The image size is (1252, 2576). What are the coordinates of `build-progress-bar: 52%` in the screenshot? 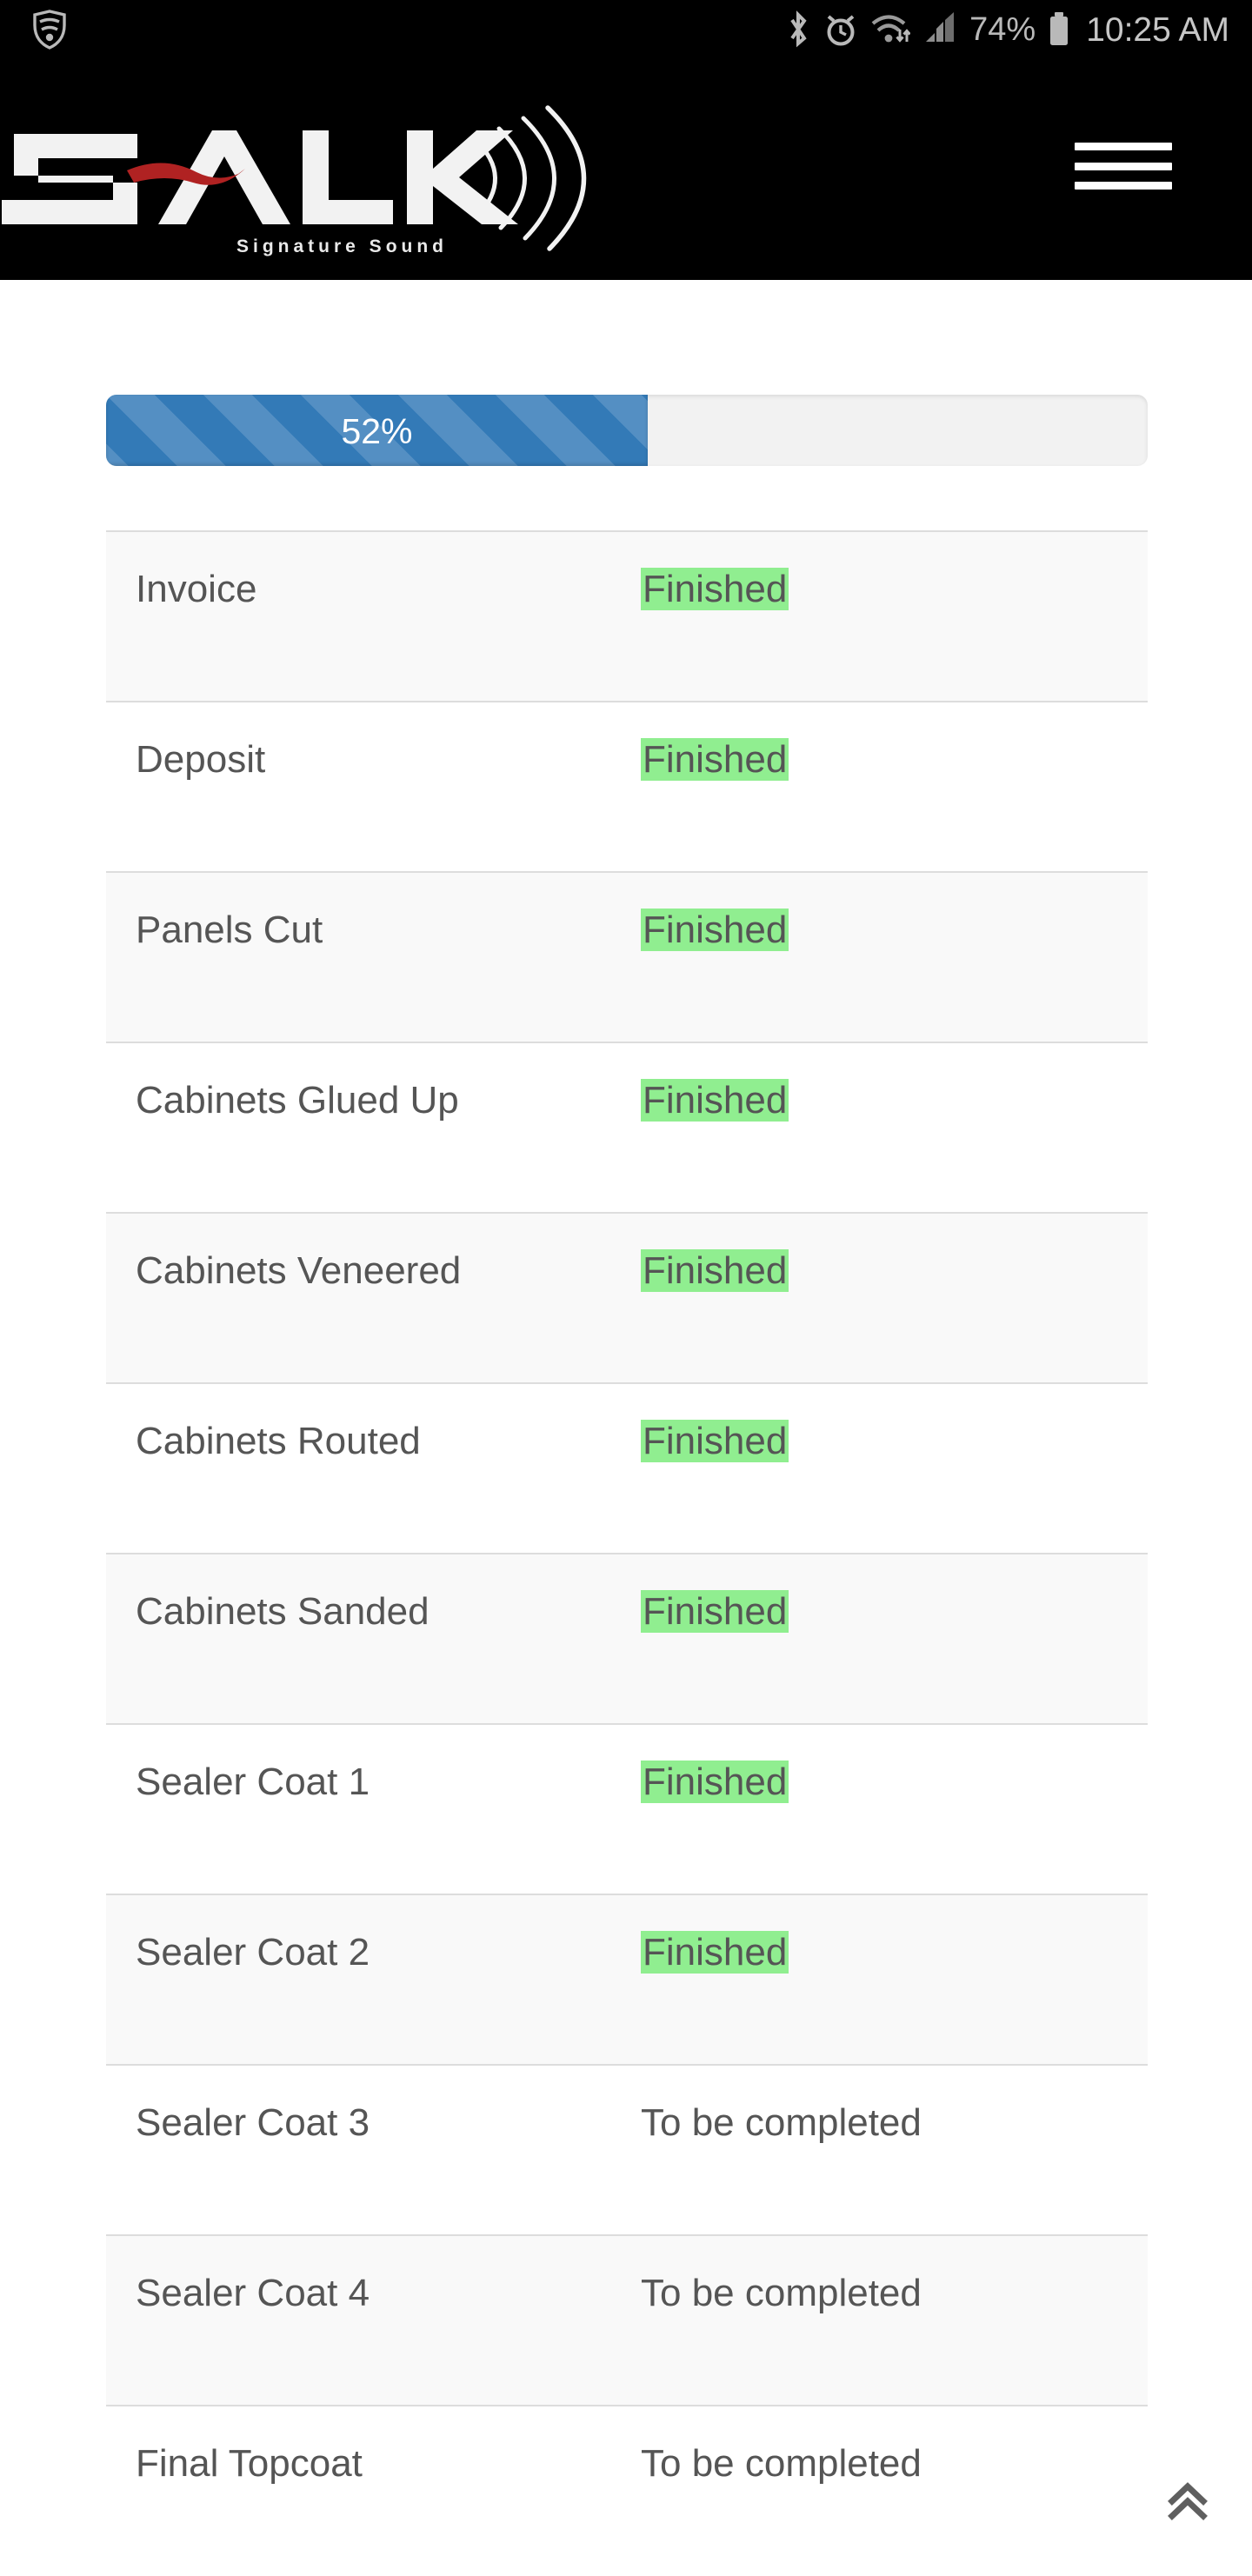 It's located at (627, 430).